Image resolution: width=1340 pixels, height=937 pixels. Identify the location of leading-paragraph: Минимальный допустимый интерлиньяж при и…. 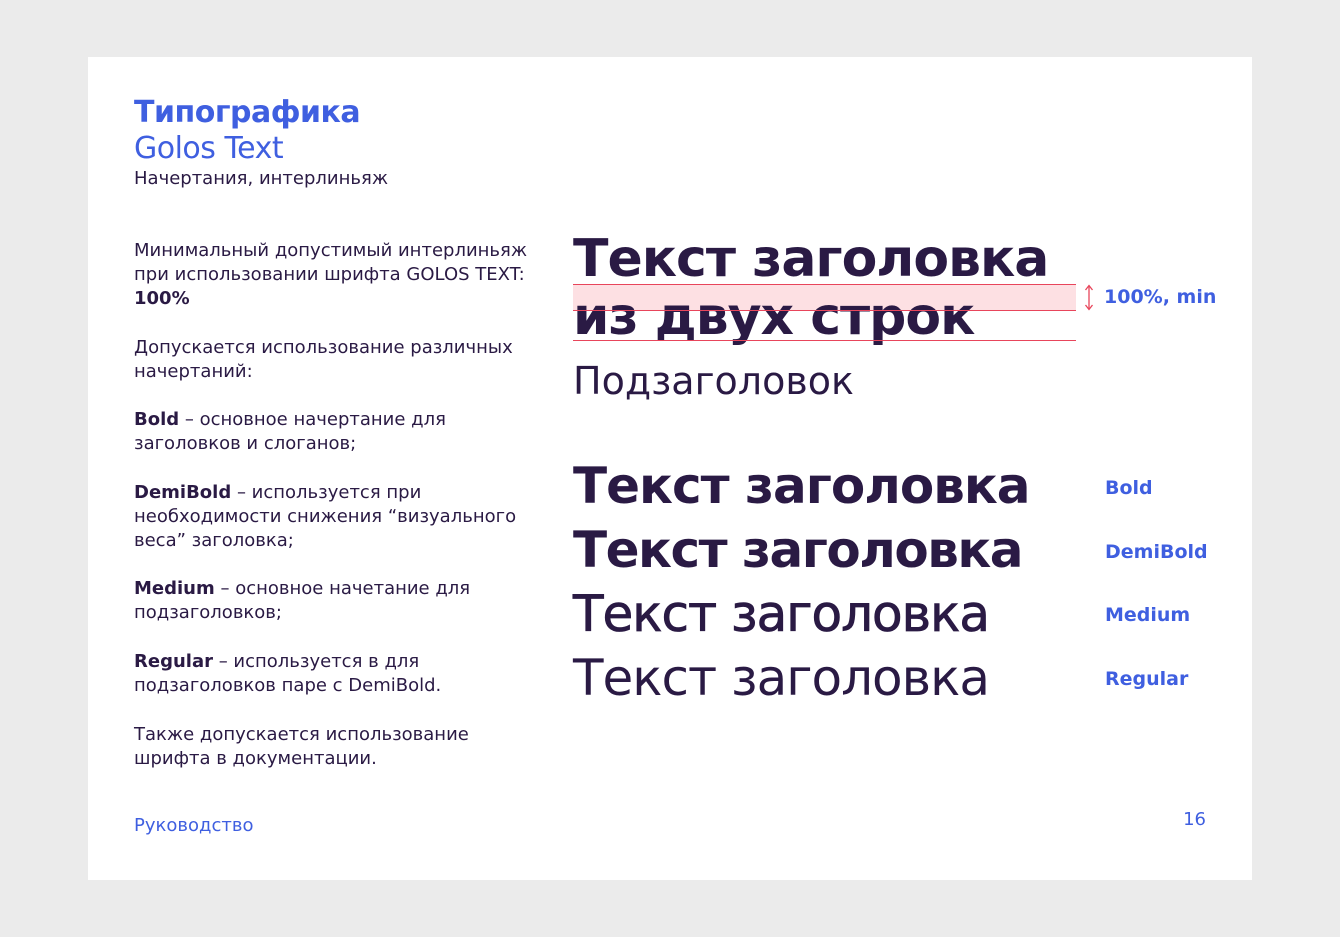
(334, 275).